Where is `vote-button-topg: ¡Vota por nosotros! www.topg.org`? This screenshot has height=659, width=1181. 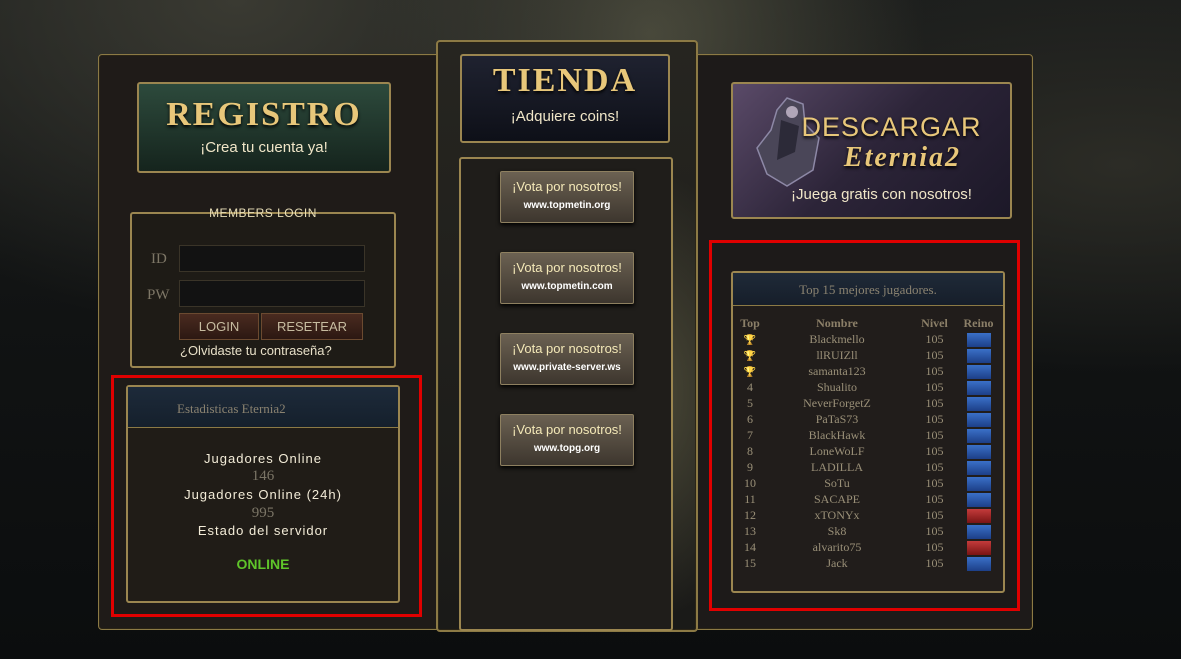
vote-button-topg: ¡Vota por nosotros! www.topg.org is located at coordinates (567, 440).